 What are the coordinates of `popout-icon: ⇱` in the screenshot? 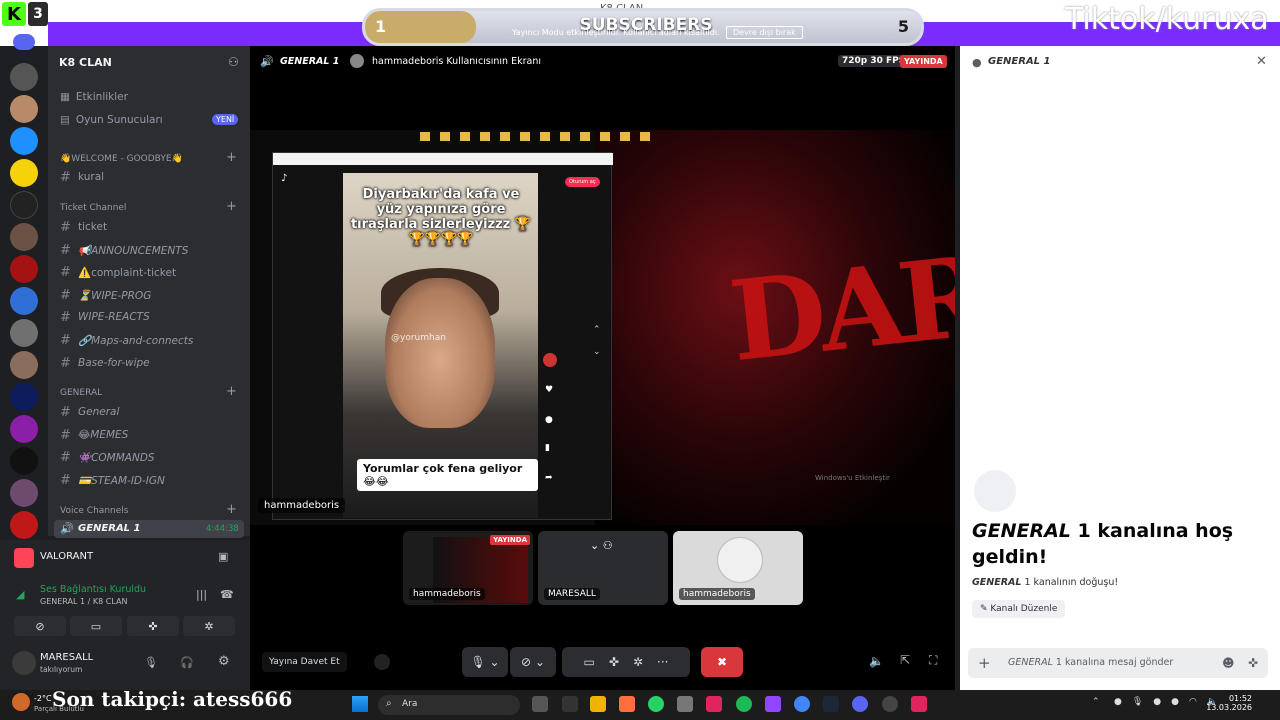 It's located at (905, 660).